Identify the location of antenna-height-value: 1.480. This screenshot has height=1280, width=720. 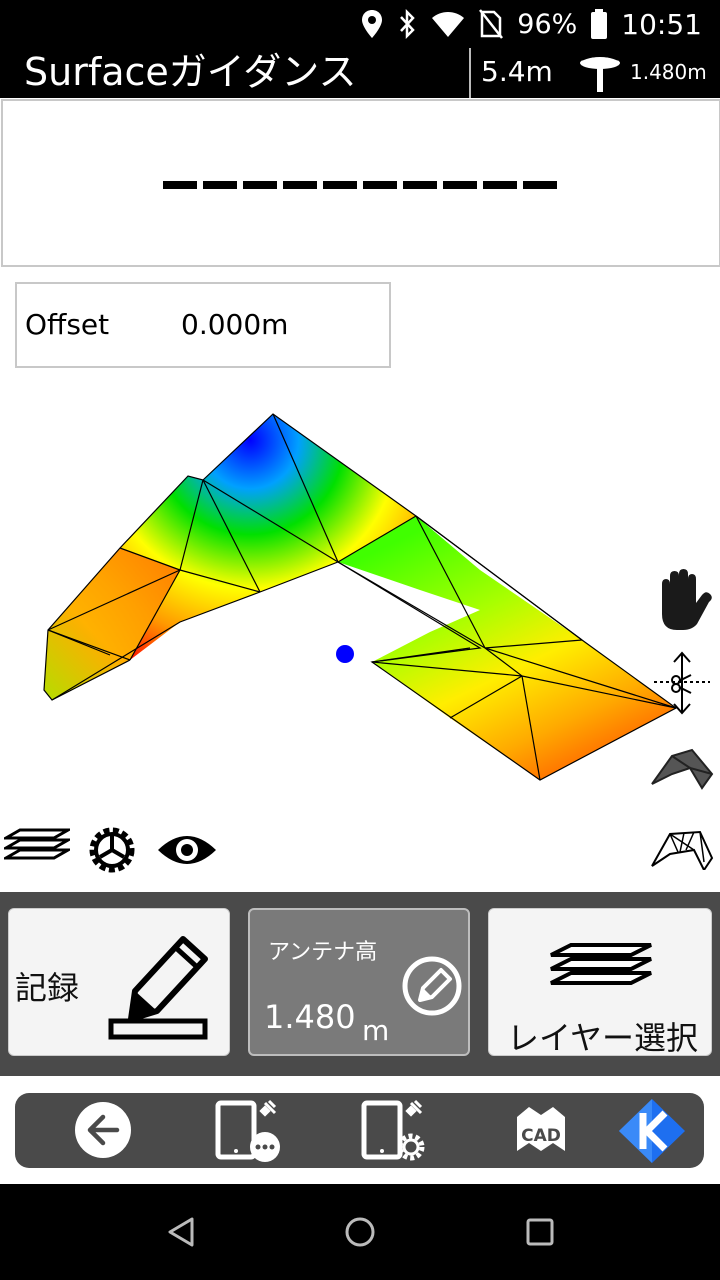
(310, 1017).